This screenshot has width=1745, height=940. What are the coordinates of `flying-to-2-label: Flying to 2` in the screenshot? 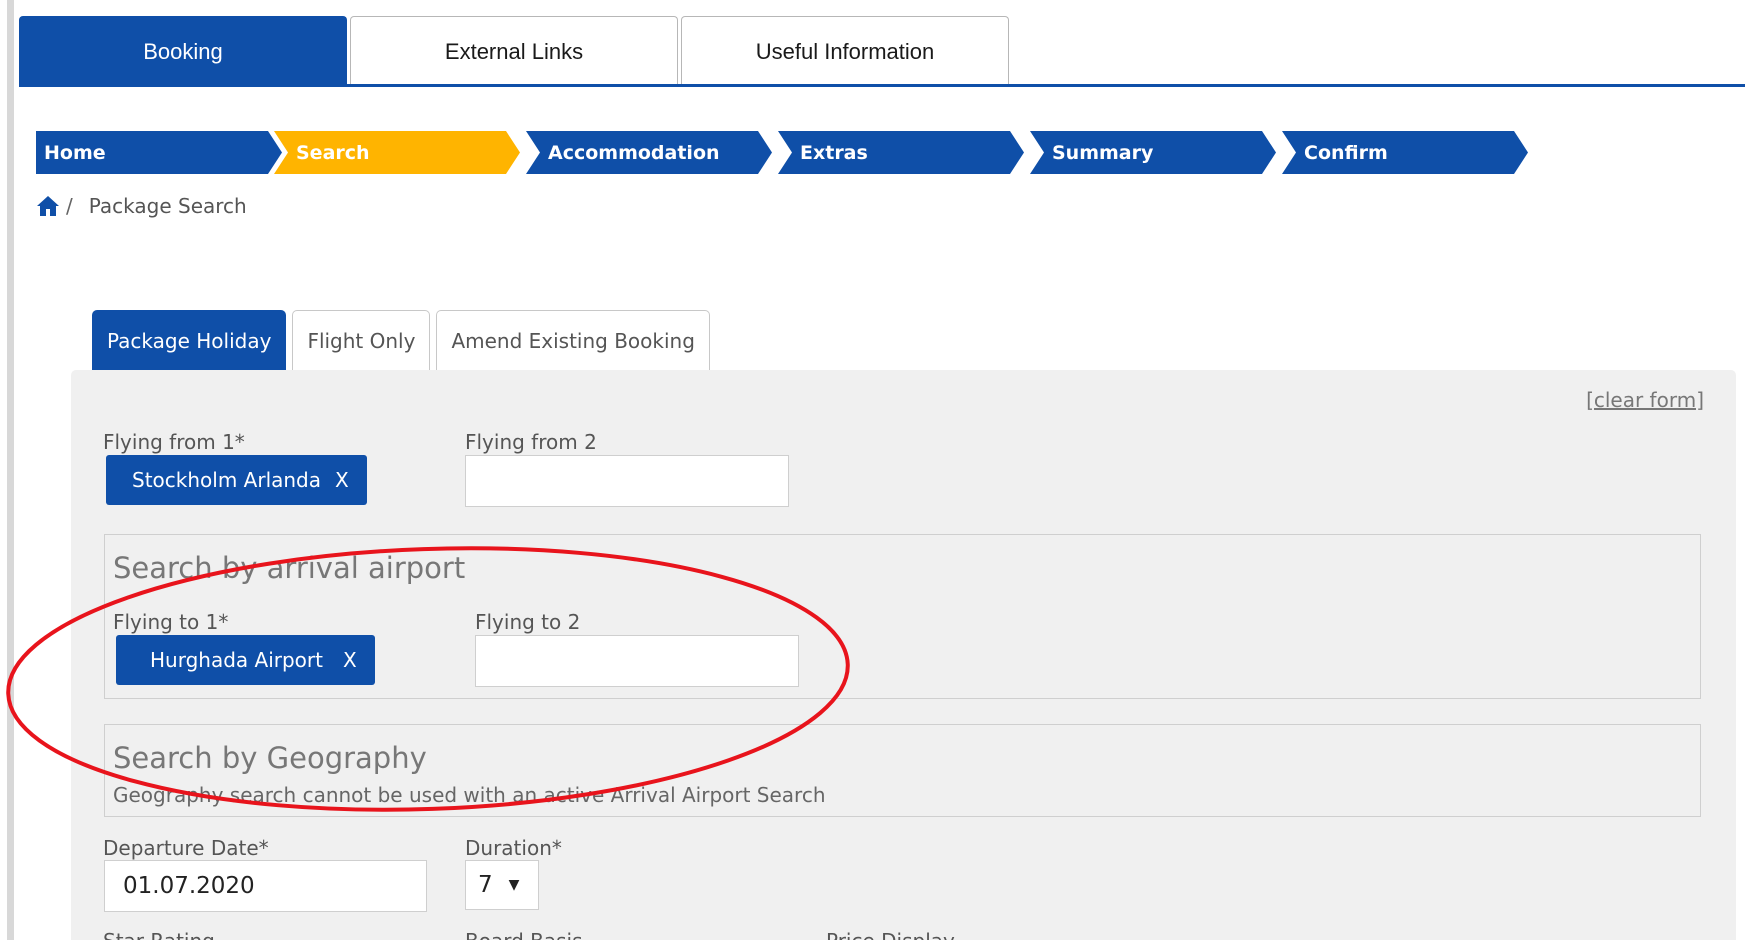 It's located at (528, 622).